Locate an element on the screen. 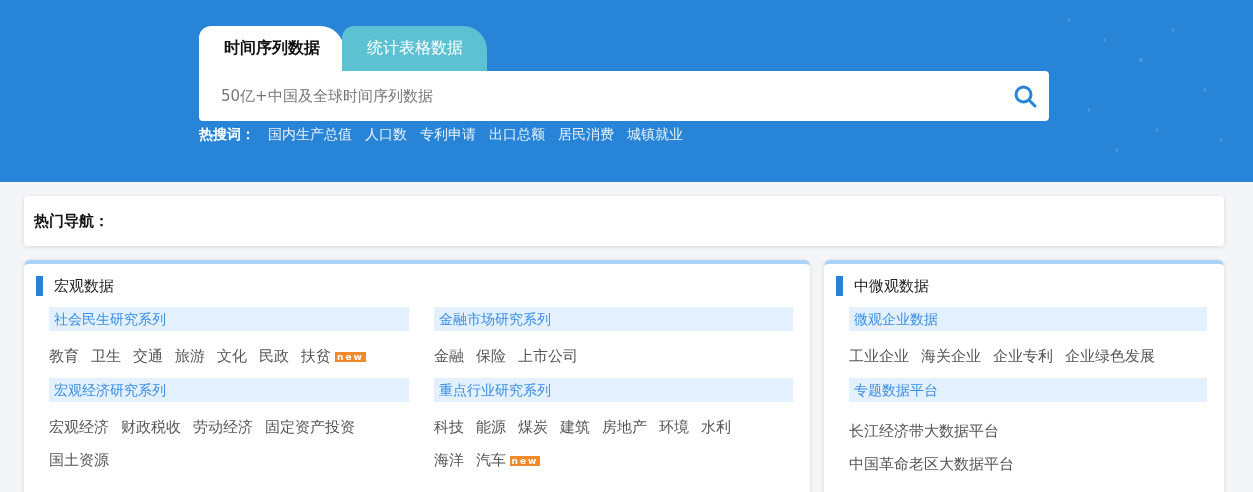 The height and width of the screenshot is (492, 1253). hot-word-link: 专利申请 is located at coordinates (448, 135).